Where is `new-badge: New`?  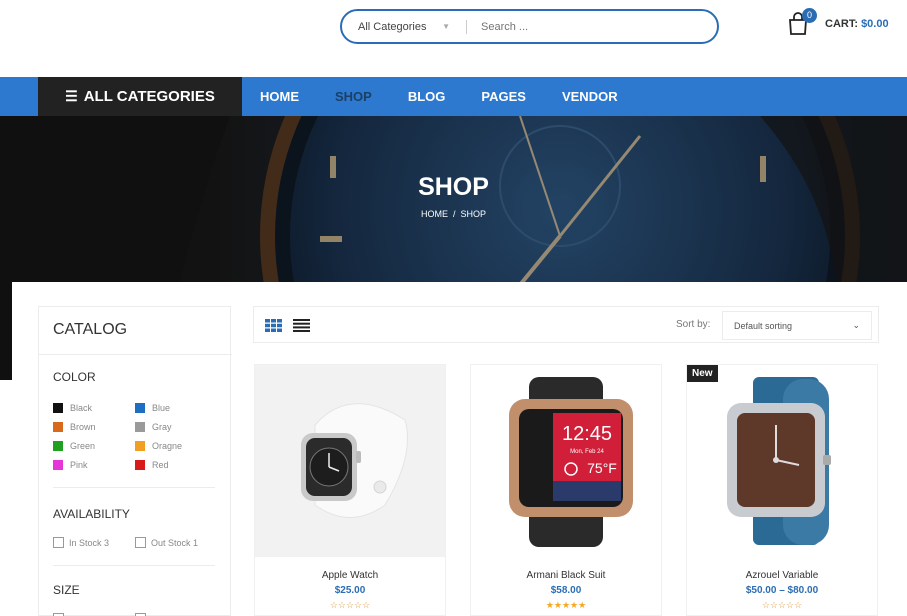 new-badge: New is located at coordinates (702, 373).